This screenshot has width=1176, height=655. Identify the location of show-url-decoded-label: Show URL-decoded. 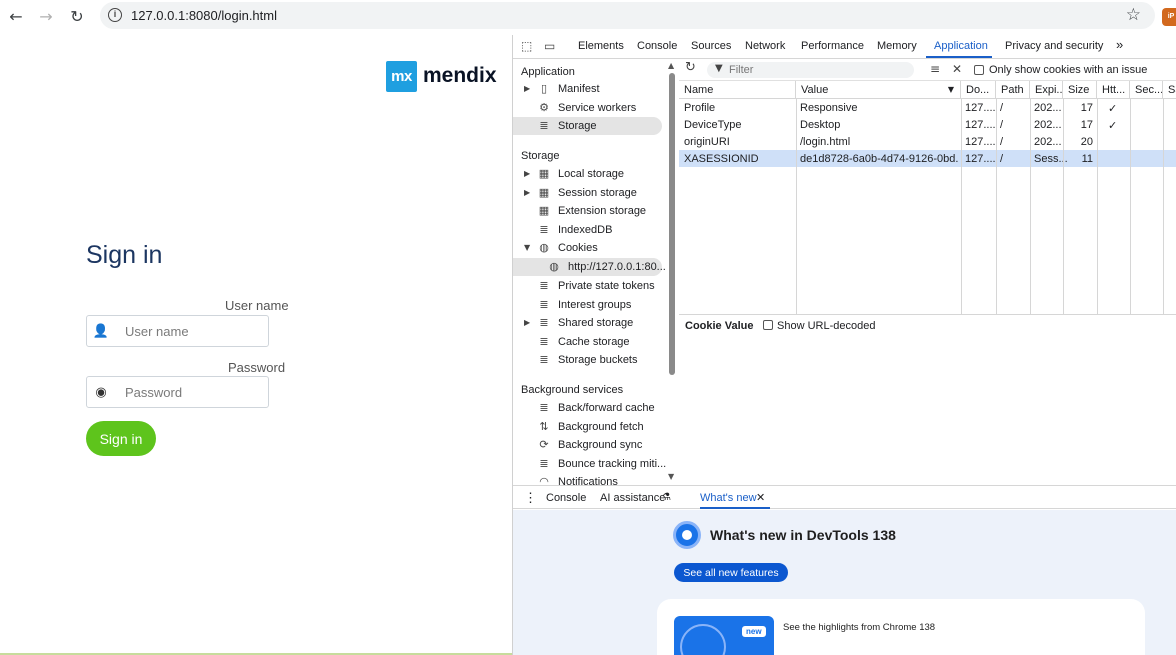
(826, 326).